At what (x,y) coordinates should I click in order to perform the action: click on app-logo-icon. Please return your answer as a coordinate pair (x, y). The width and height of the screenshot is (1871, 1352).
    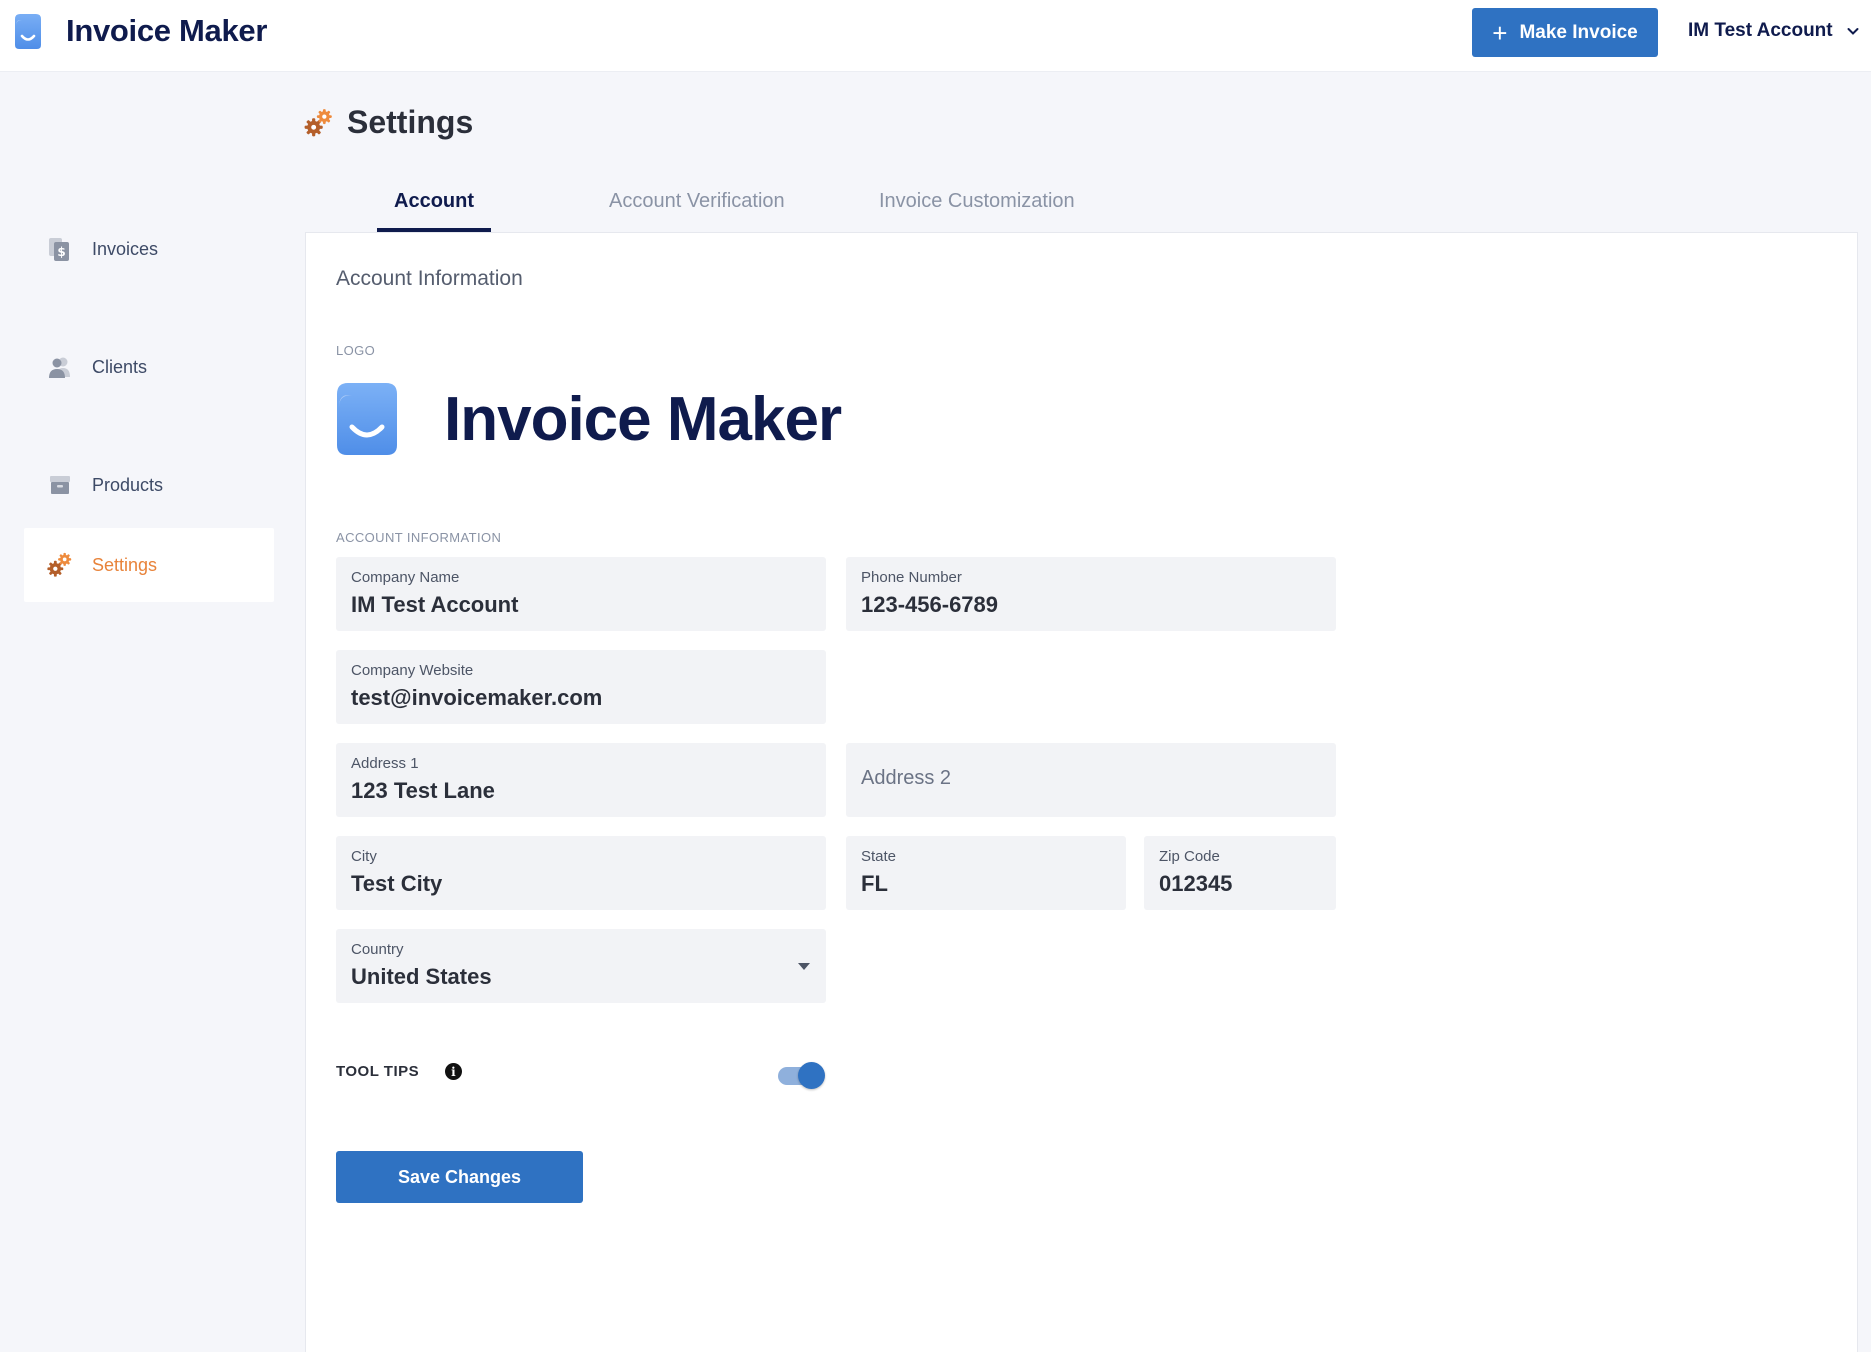
    Looking at the image, I should click on (28, 31).